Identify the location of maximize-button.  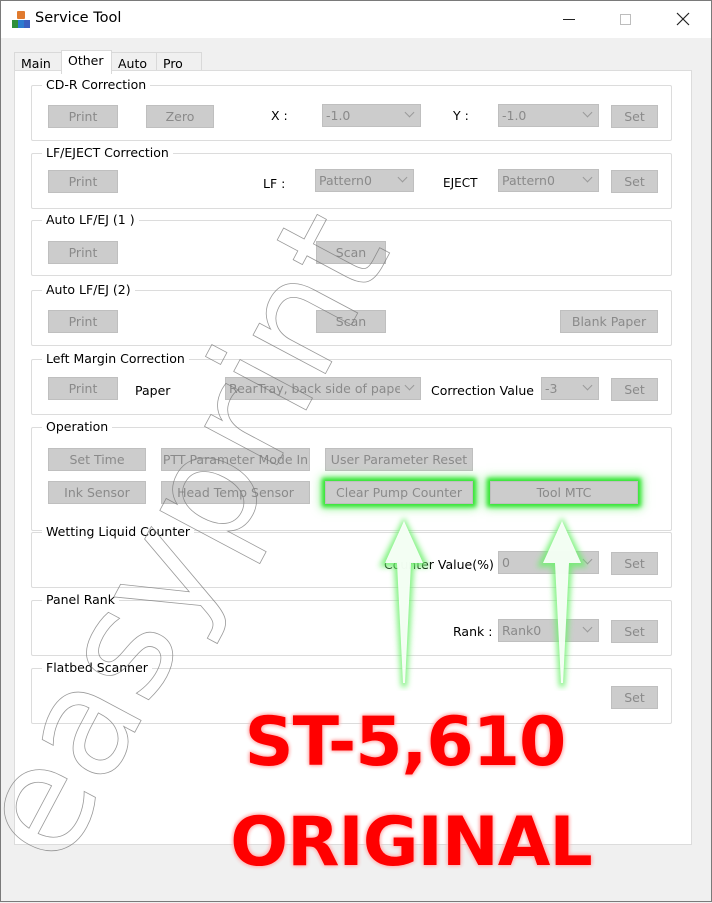
(626, 19).